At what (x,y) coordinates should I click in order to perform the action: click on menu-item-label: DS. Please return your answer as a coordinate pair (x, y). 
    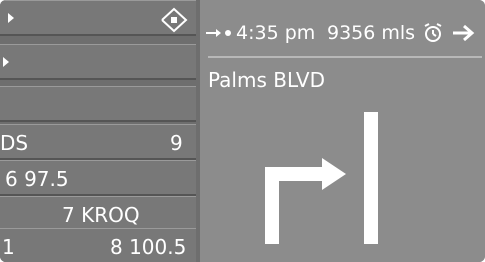
    Looking at the image, I should click on (14, 143).